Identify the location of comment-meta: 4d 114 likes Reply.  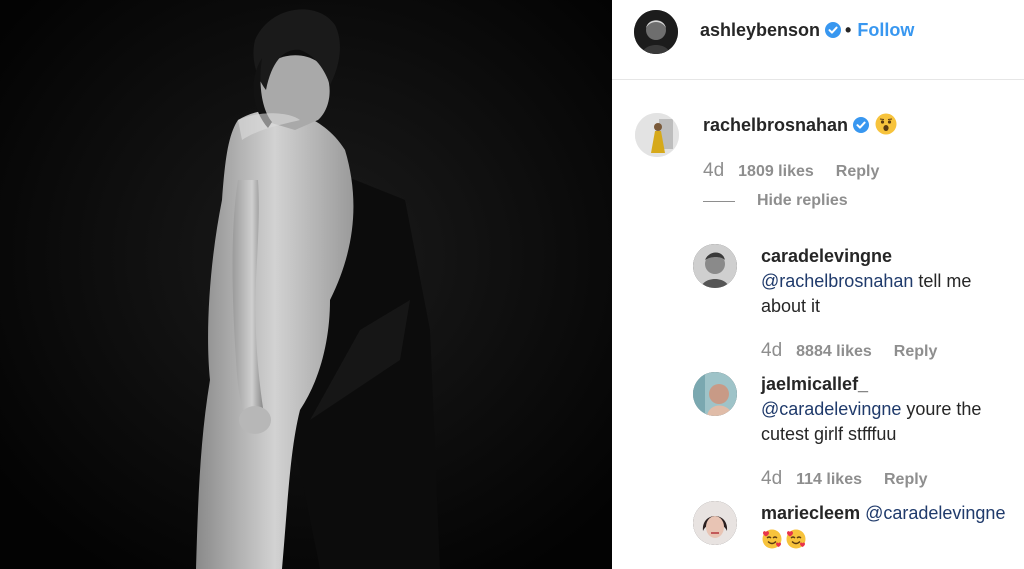
(844, 479).